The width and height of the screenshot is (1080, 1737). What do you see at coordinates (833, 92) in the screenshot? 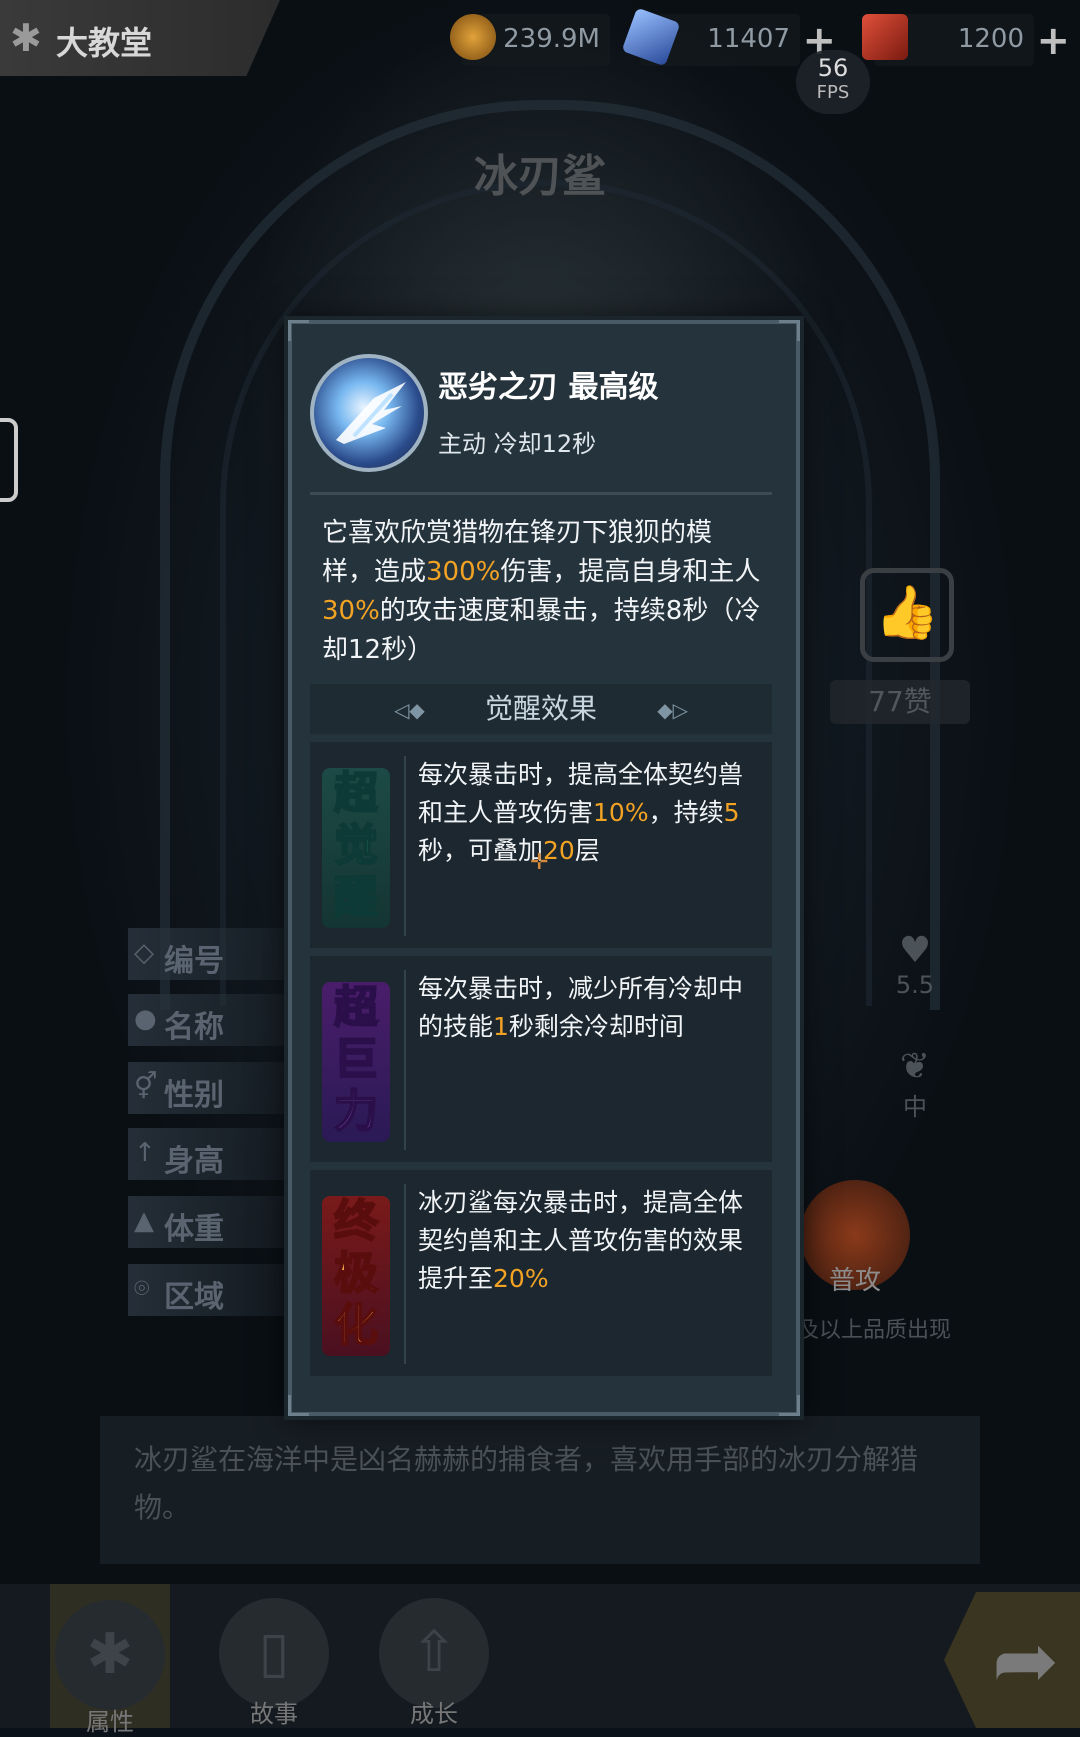
I see `fps-label: FPS` at bounding box center [833, 92].